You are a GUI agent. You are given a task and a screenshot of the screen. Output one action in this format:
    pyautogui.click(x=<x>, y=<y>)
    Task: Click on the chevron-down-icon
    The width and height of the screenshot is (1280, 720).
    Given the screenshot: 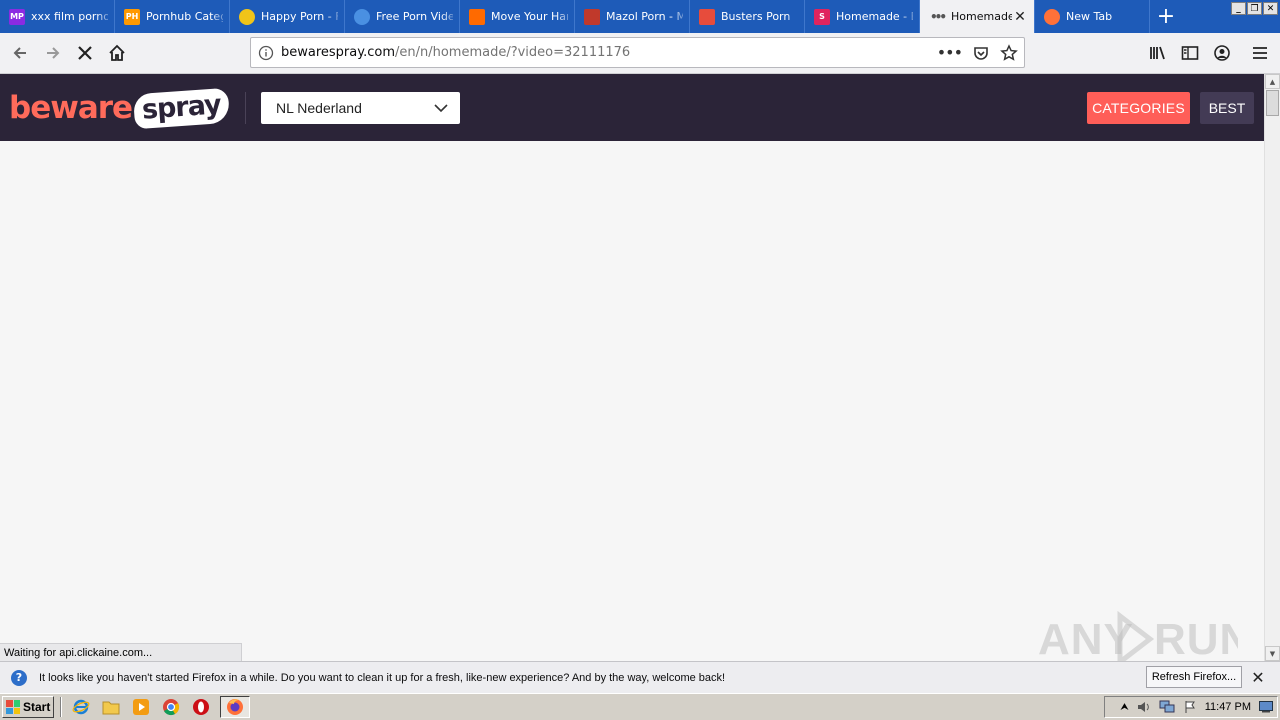 What is the action you would take?
    pyautogui.click(x=441, y=108)
    